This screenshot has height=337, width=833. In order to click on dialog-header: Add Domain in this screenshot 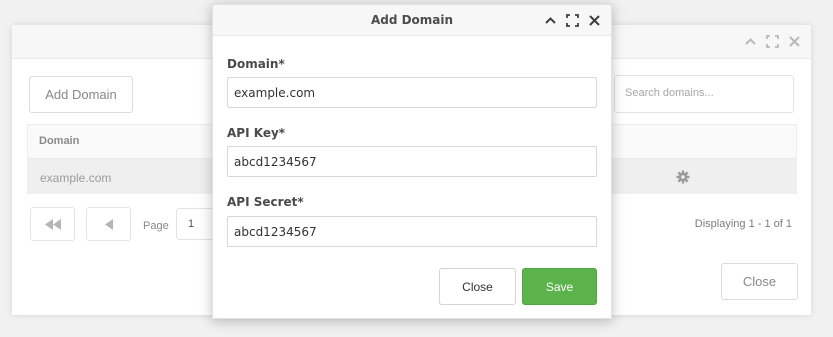, I will do `click(412, 20)`.